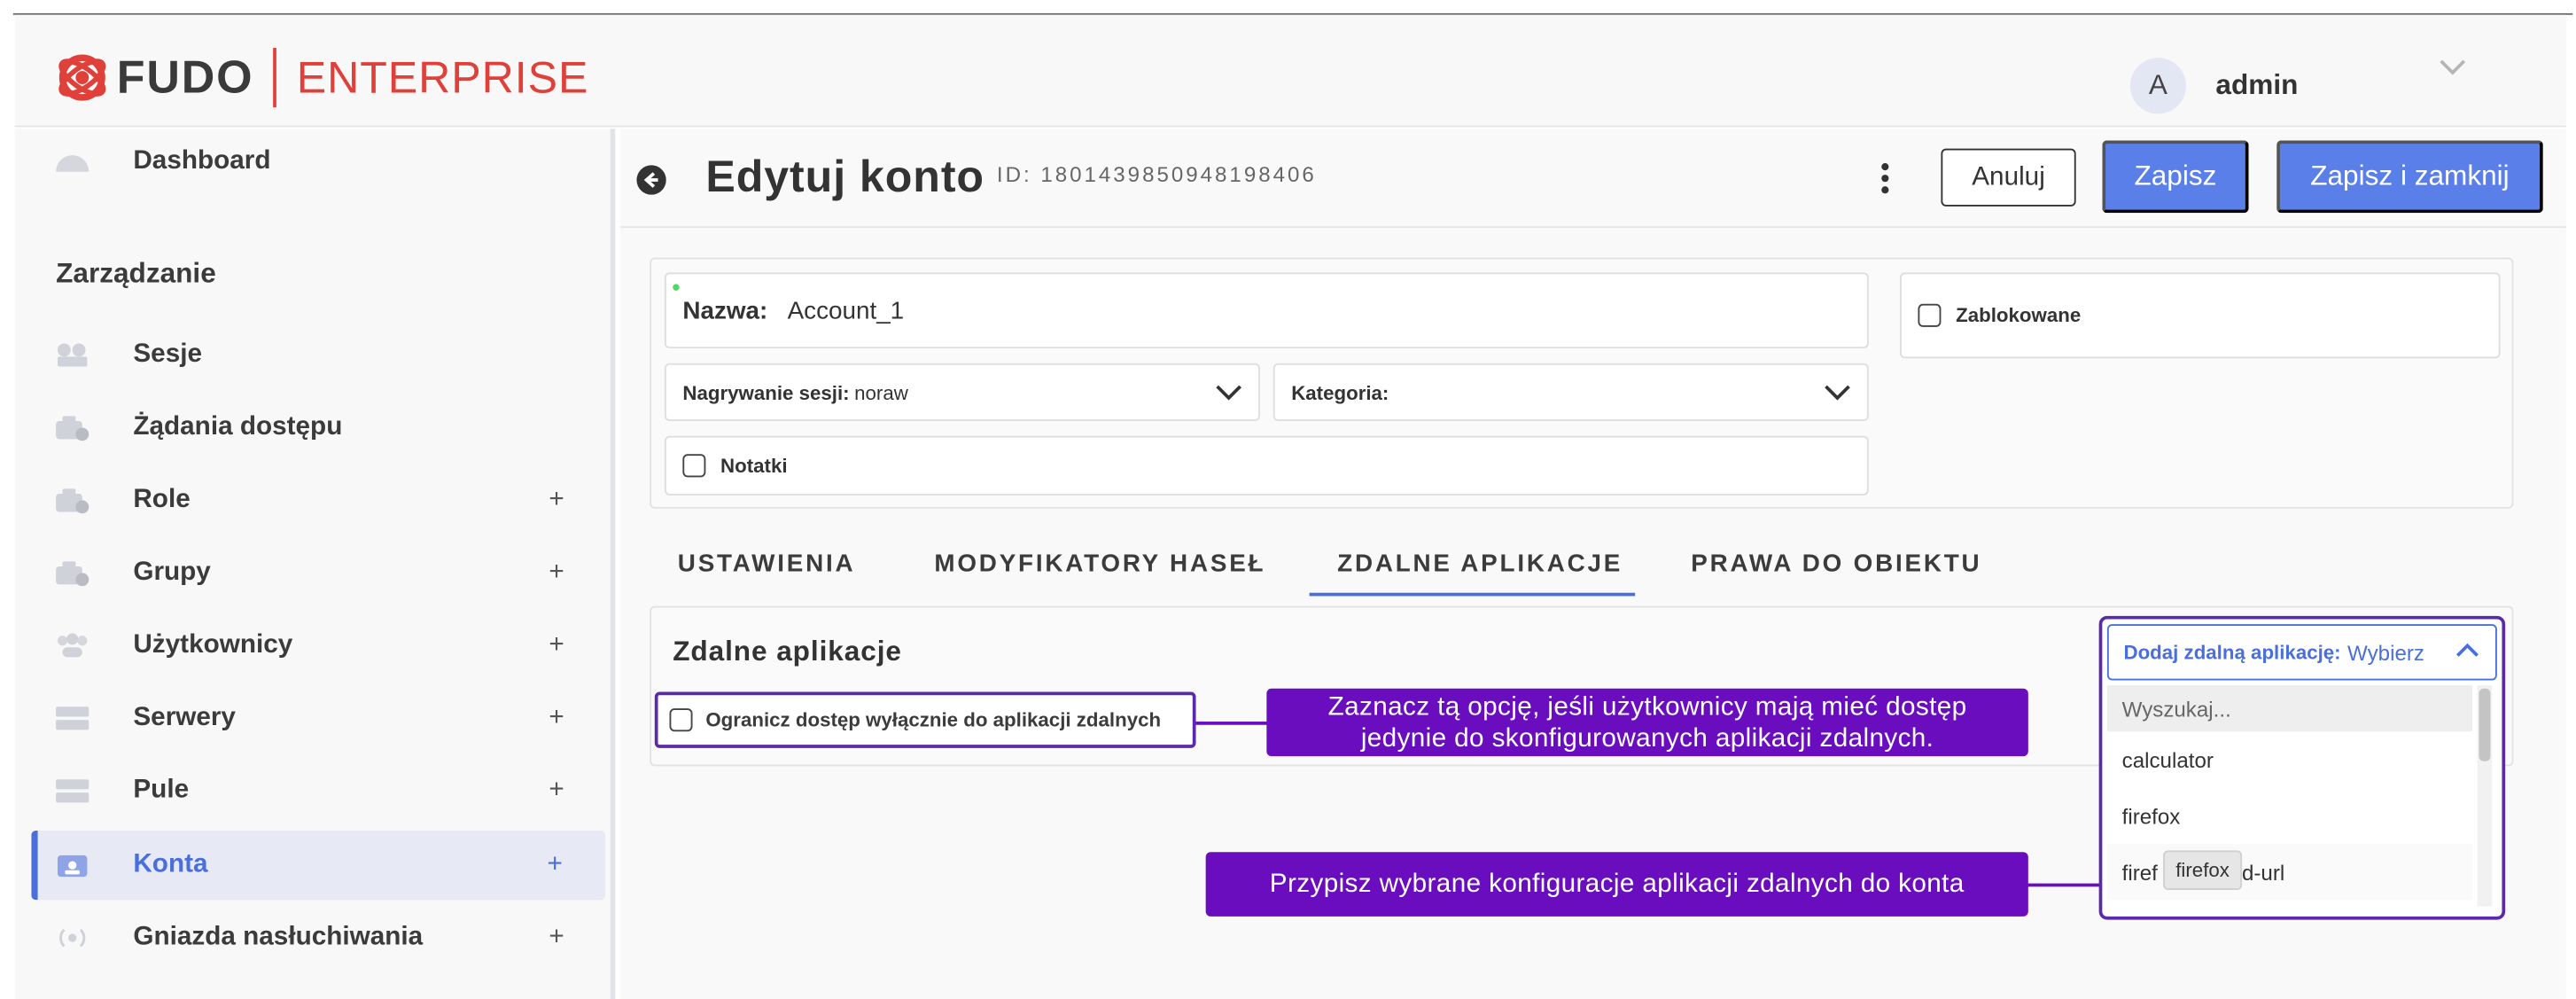 Image resolution: width=2576 pixels, height=999 pixels. What do you see at coordinates (881, 392) in the screenshot?
I see `recording-value: noraw` at bounding box center [881, 392].